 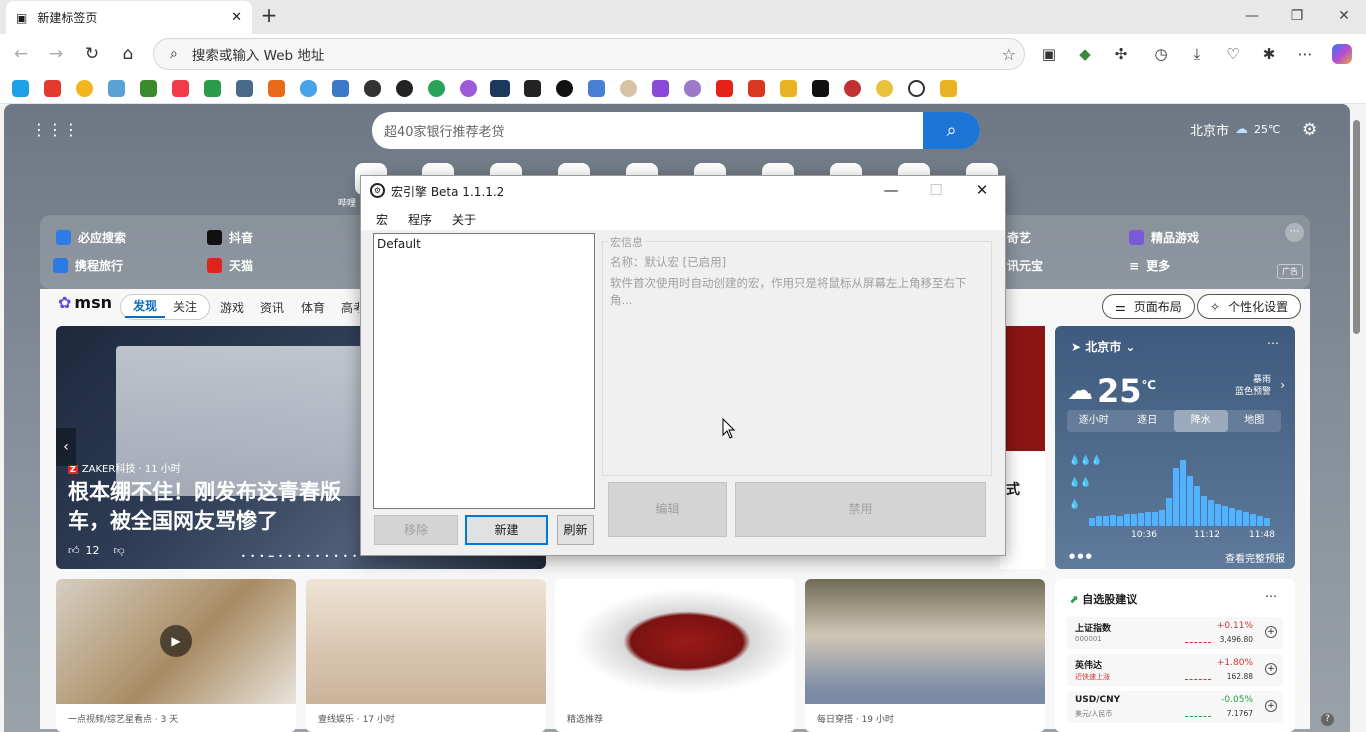 What do you see at coordinates (1149, 265) in the screenshot?
I see `quick-link-more: ≡ 更多` at bounding box center [1149, 265].